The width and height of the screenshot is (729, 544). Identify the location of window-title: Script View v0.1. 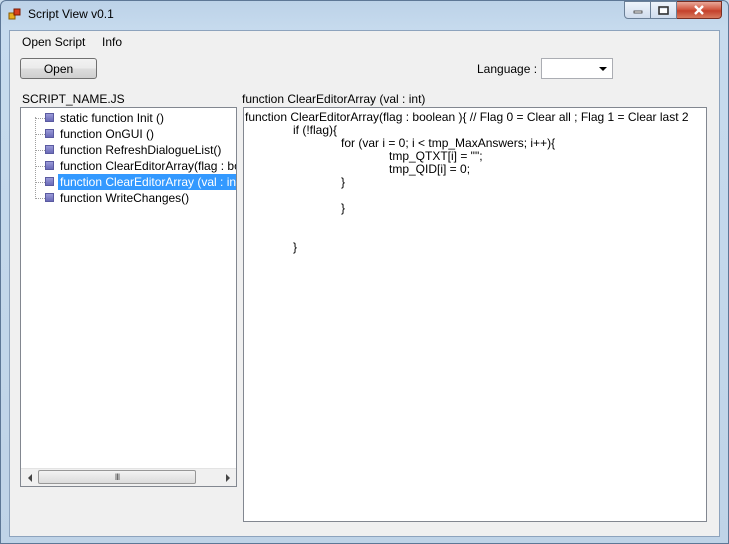
(71, 14).